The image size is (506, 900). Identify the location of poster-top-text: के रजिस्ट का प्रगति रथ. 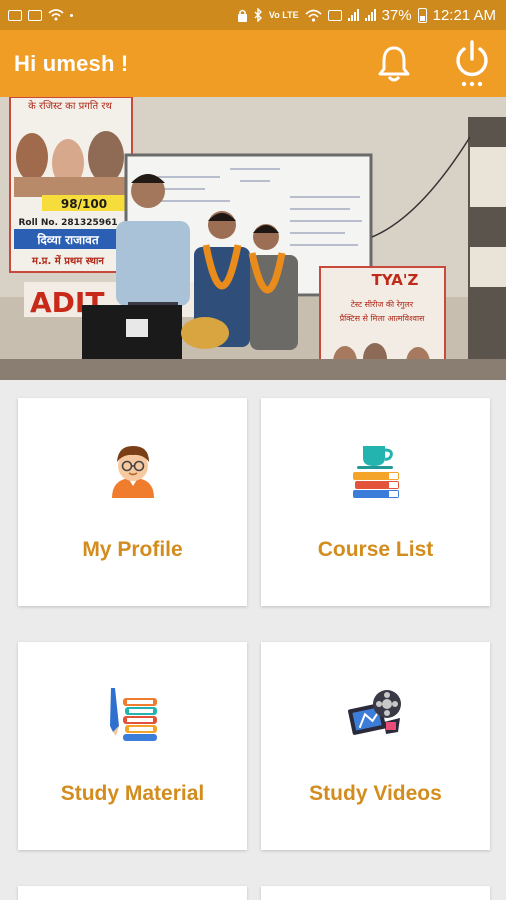
(70, 106).